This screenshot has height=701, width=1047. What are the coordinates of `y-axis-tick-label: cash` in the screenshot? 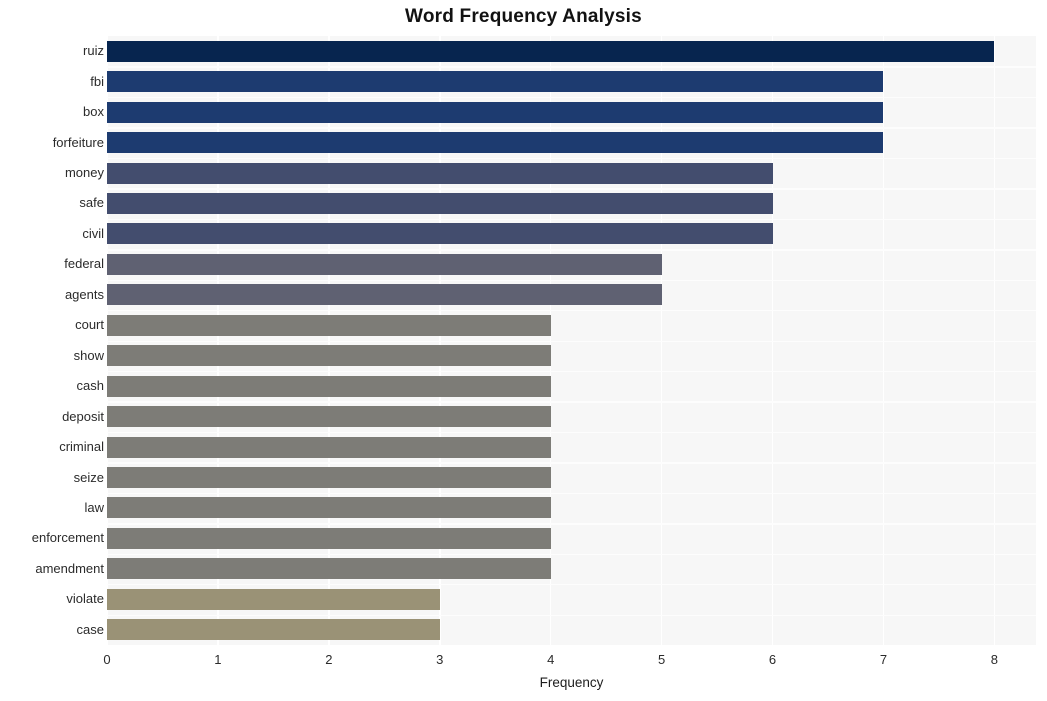 It's located at (90, 386).